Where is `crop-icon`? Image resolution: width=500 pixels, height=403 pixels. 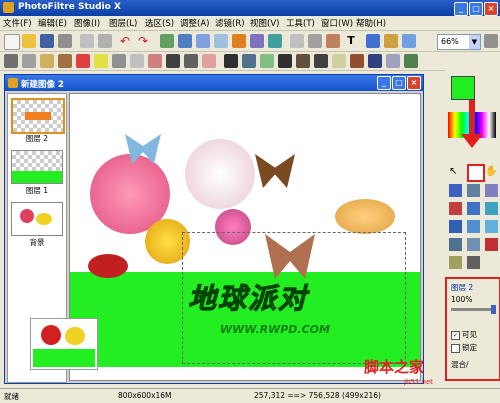 crop-icon is located at coordinates (297, 41).